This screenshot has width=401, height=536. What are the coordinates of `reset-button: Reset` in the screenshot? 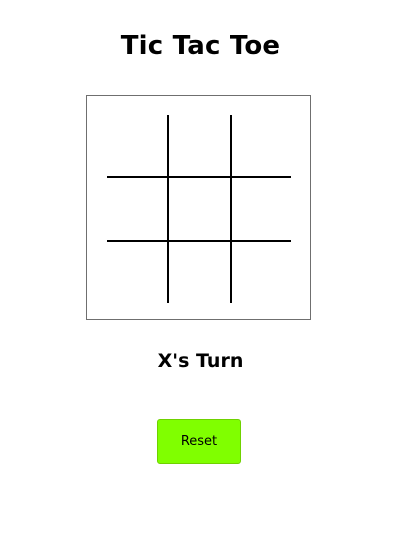 It's located at (199, 441).